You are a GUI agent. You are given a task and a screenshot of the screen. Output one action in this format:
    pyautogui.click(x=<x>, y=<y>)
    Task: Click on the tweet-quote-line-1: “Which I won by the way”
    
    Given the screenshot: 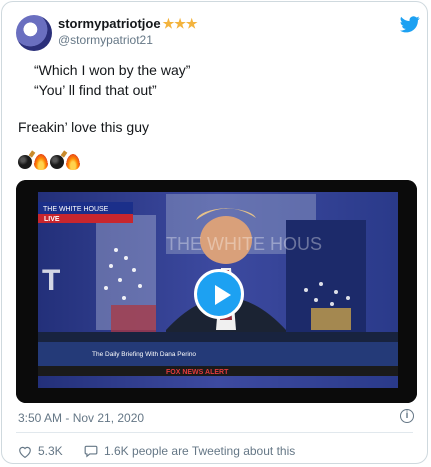 What is the action you would take?
    pyautogui.click(x=112, y=70)
    